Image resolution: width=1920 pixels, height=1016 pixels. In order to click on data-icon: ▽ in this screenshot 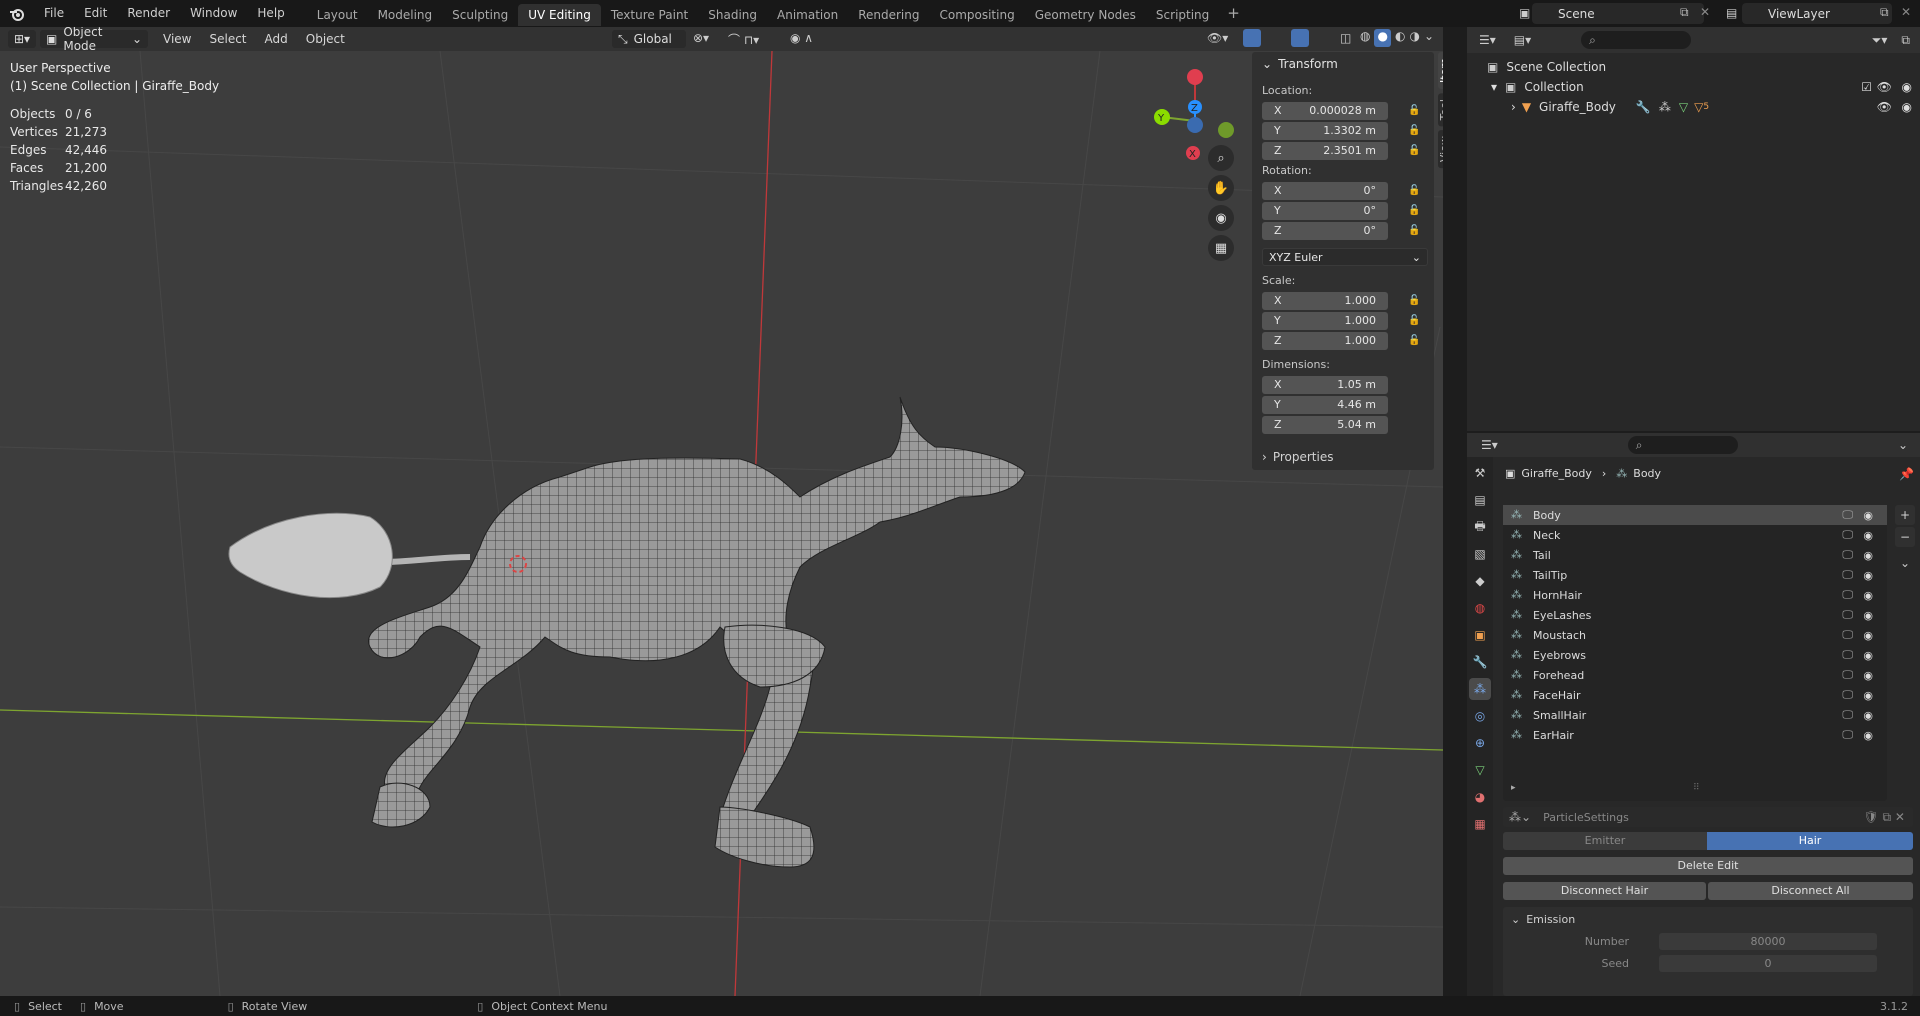, I will do `click(1480, 770)`.